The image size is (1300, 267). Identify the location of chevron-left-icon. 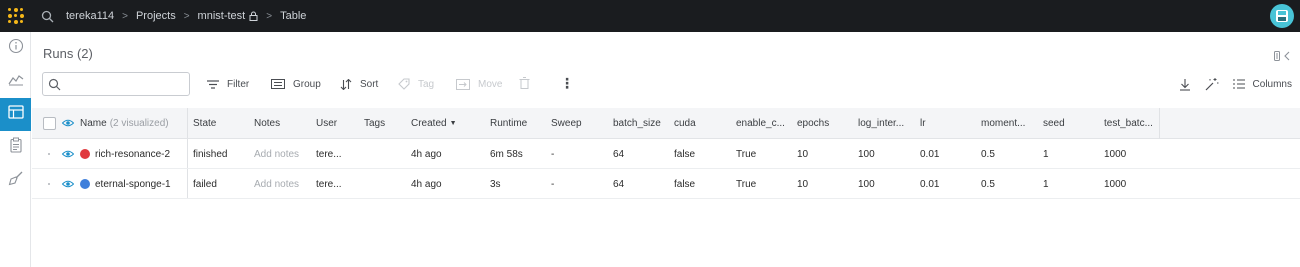
(1287, 57).